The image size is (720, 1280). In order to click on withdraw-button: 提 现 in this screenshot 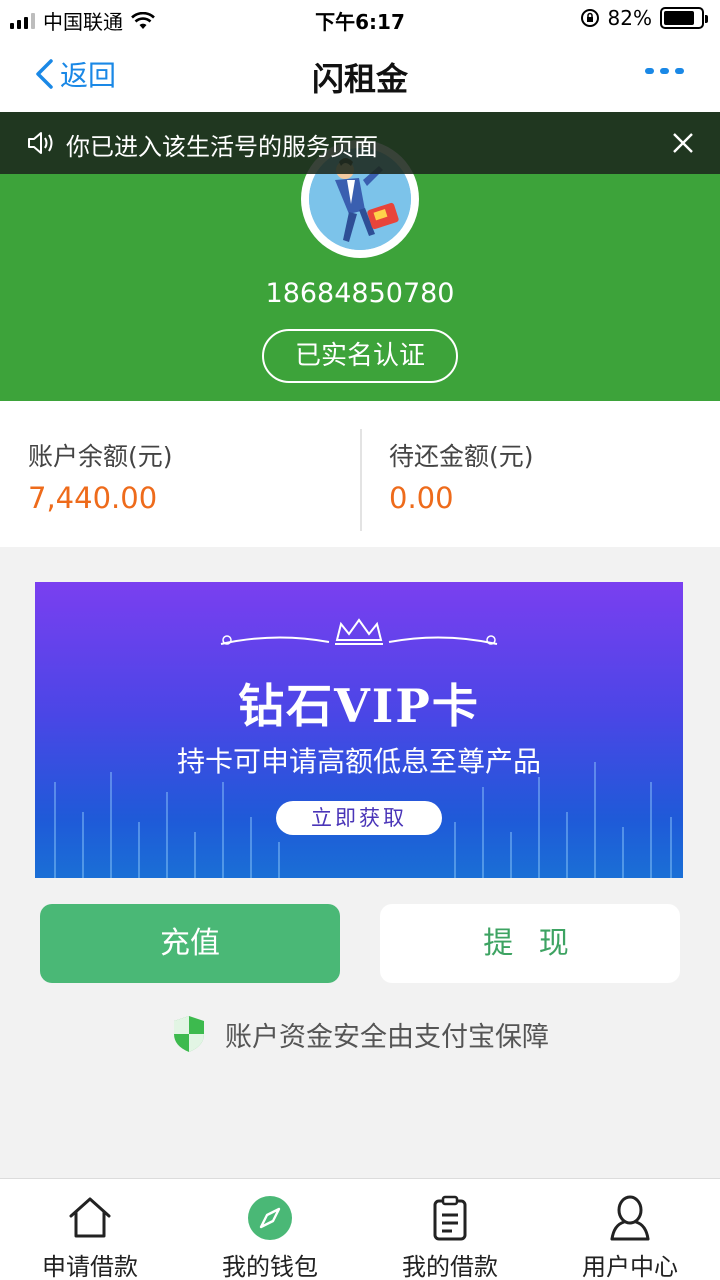, I will do `click(530, 943)`.